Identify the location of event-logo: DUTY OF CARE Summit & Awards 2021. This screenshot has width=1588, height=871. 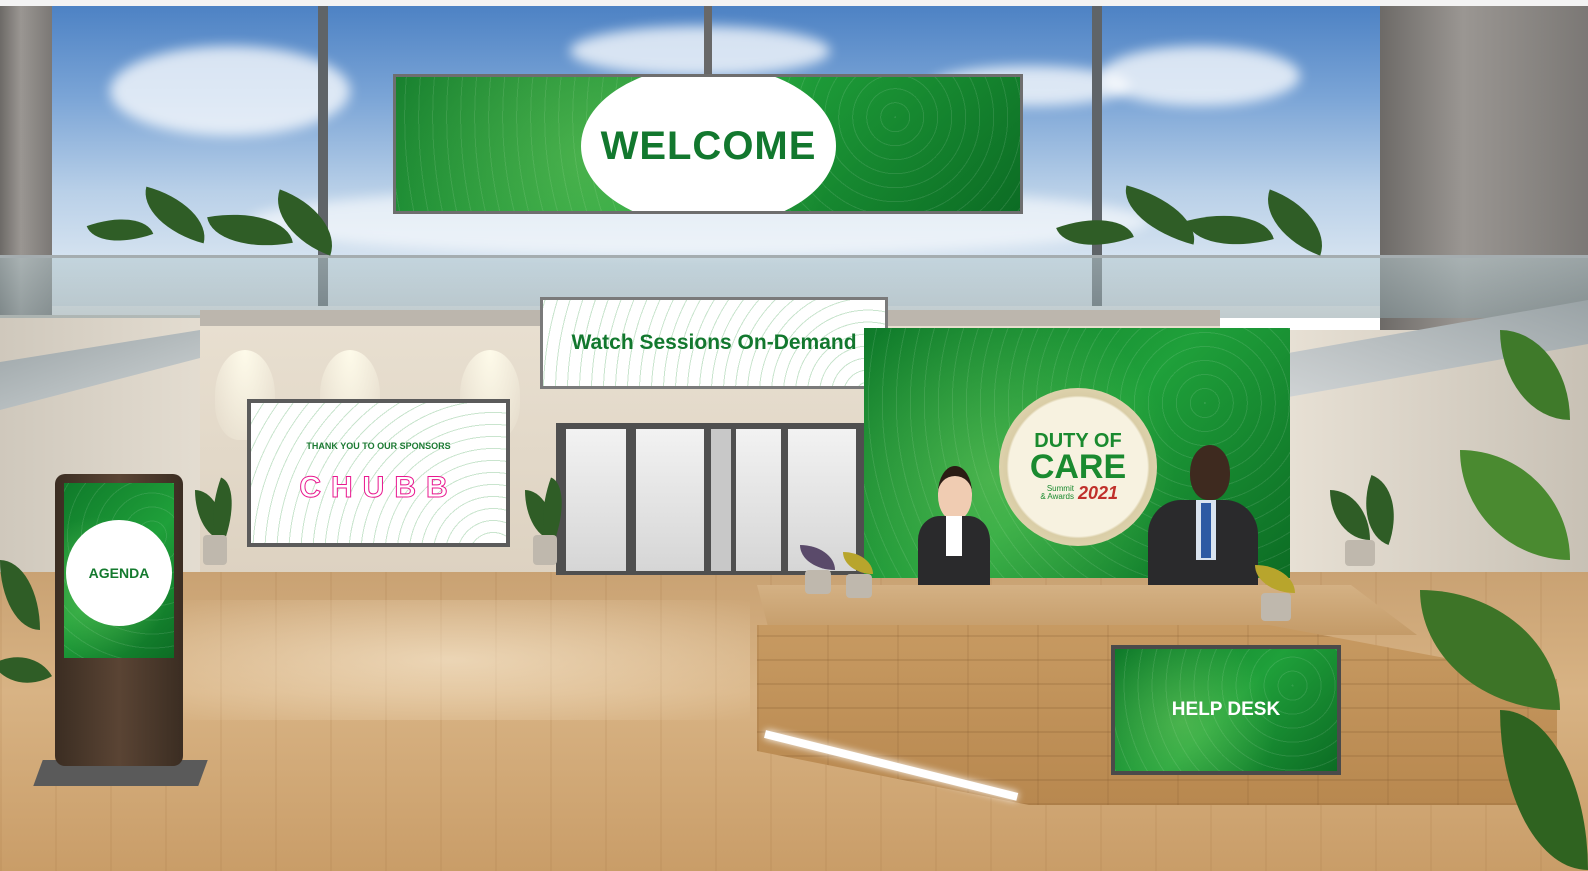
(1078, 467).